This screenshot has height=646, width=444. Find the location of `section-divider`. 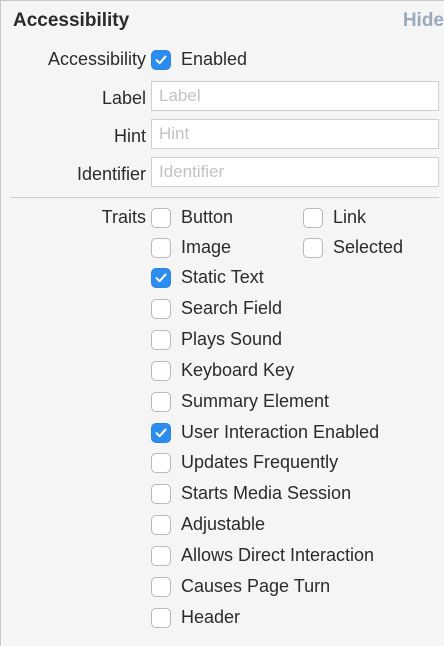

section-divider is located at coordinates (225, 197).